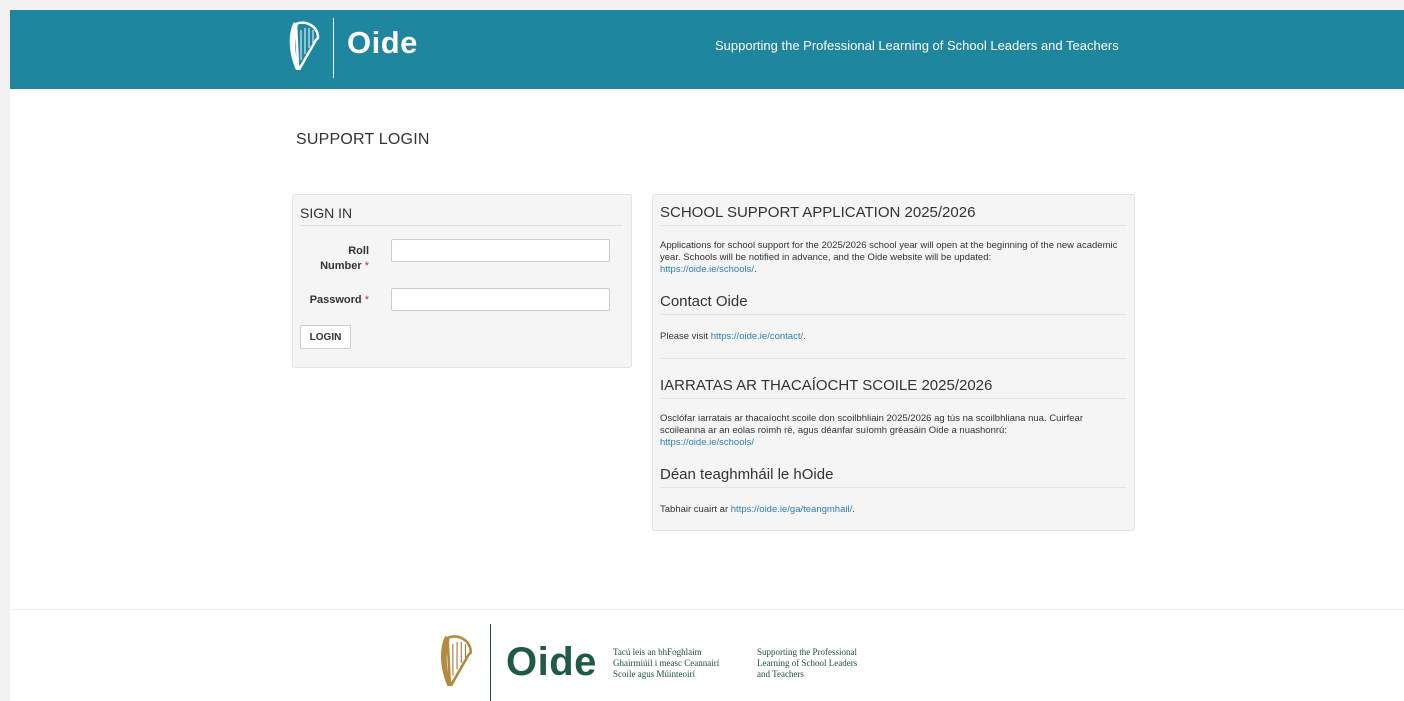  Describe the element at coordinates (791, 509) in the screenshot. I see `irish-contact-link: https://oide.ie/ga/teangmhail/` at that location.